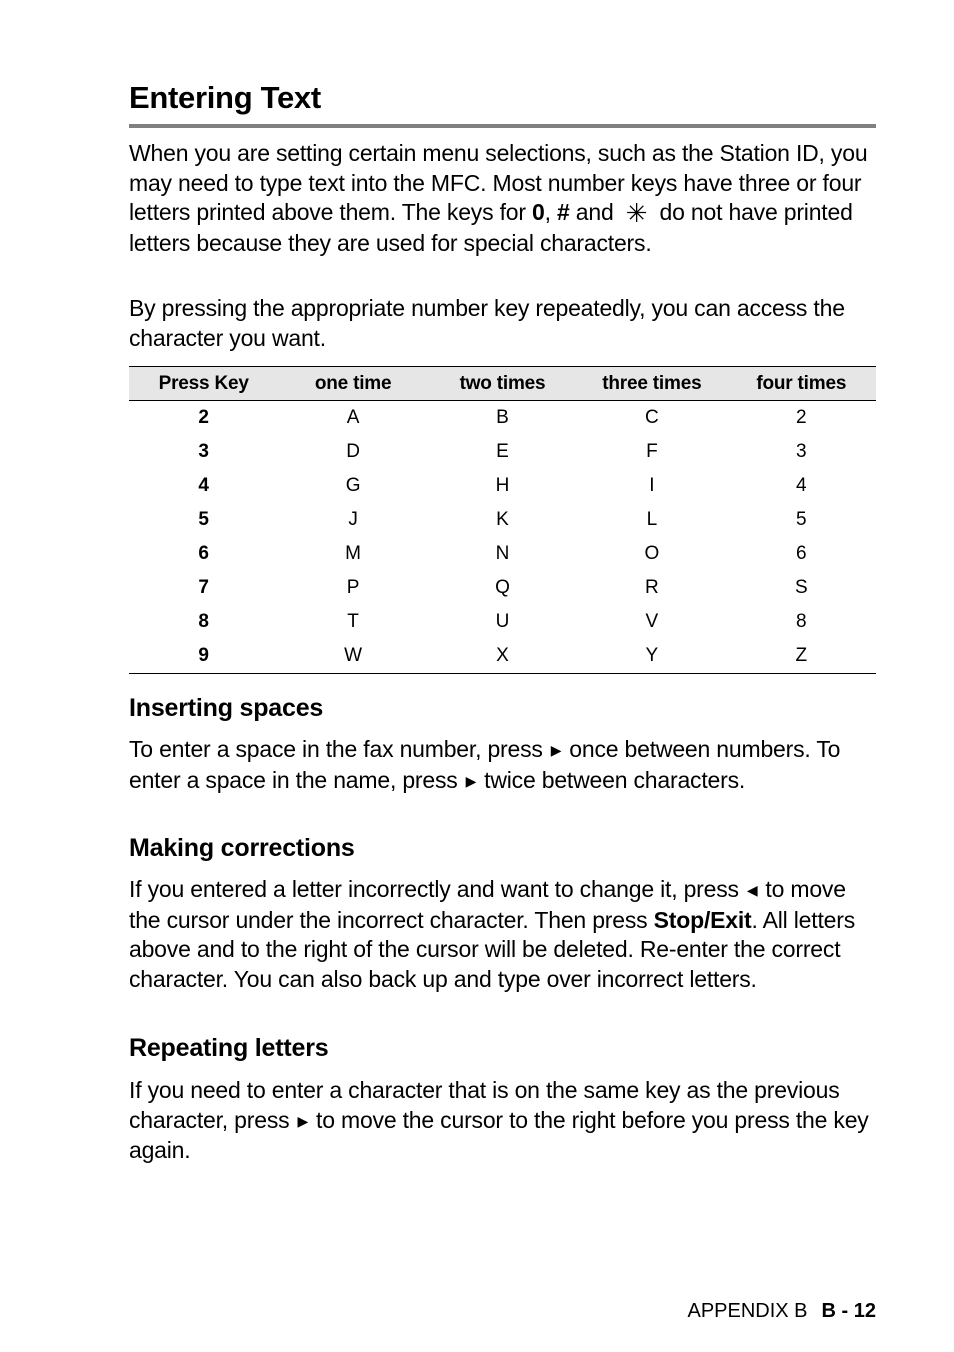  Describe the element at coordinates (203, 587) in the screenshot. I see `key-cell: 7` at that location.